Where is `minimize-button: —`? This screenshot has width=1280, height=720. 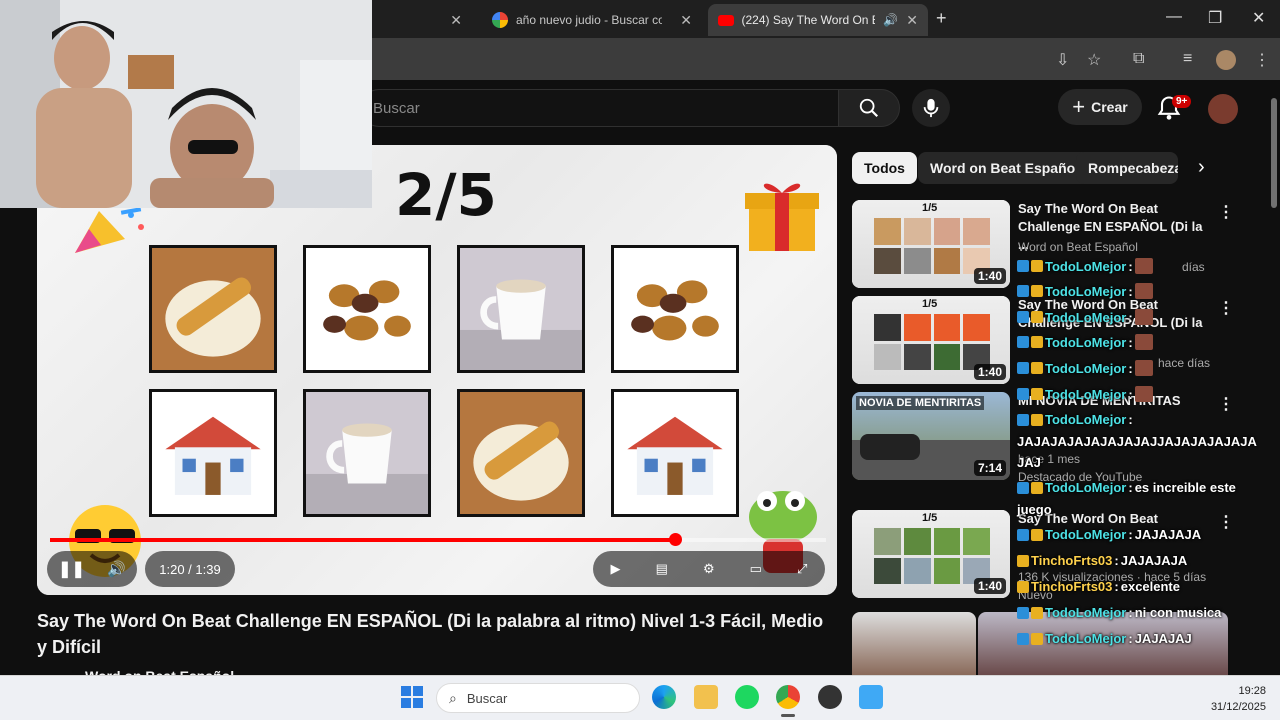
minimize-button: — is located at coordinates (1174, 17).